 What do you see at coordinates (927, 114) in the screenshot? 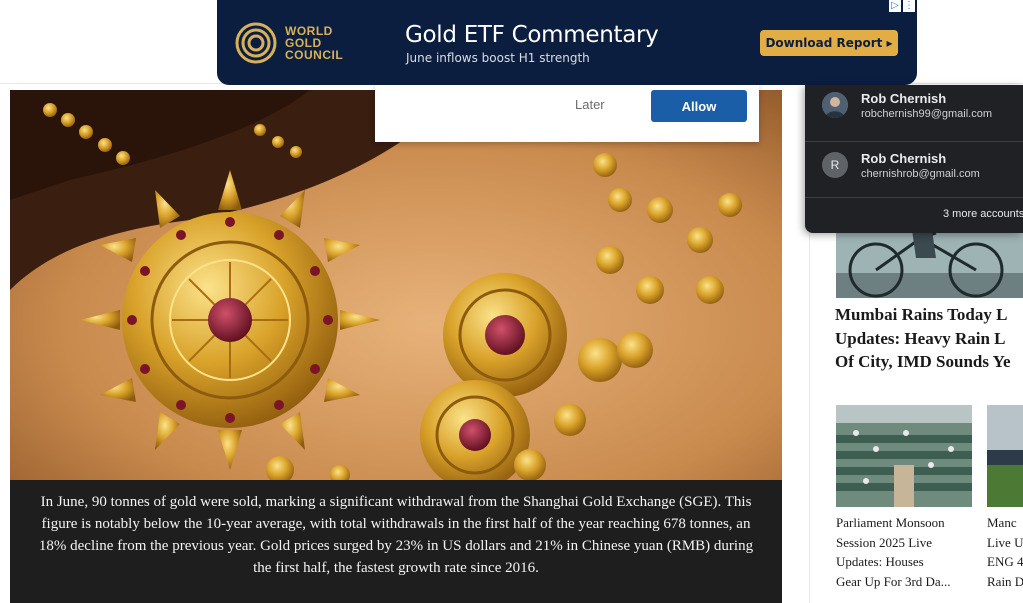
I see `account-email: robchernish99@gmail.com` at bounding box center [927, 114].